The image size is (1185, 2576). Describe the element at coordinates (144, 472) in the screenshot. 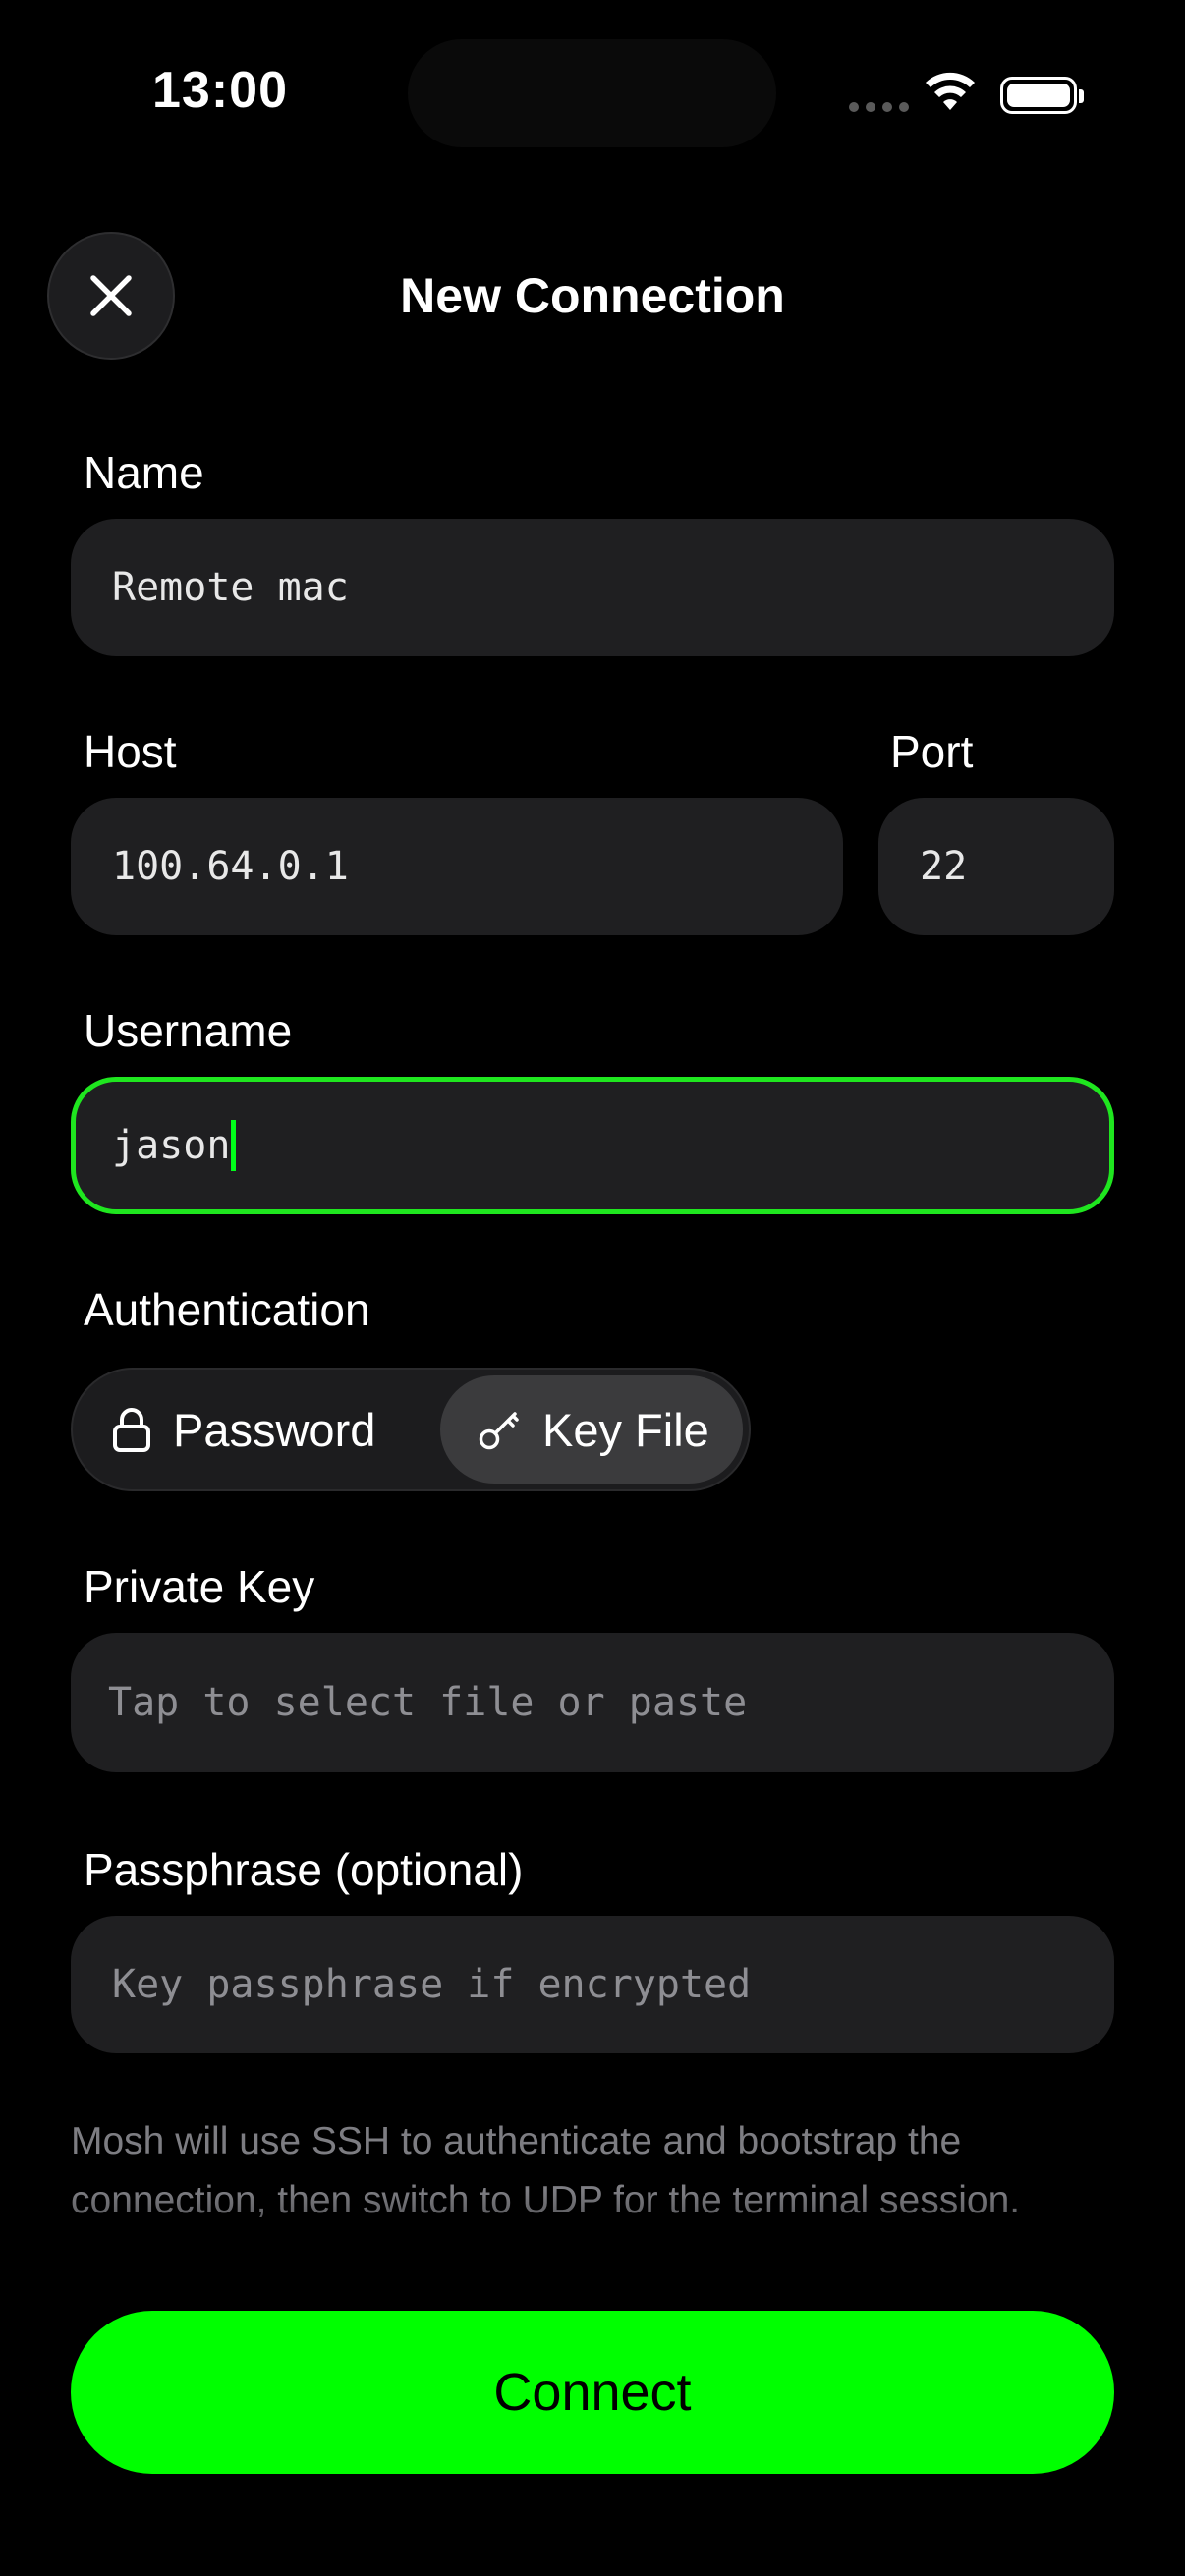

I see `name-label: Name` at that location.